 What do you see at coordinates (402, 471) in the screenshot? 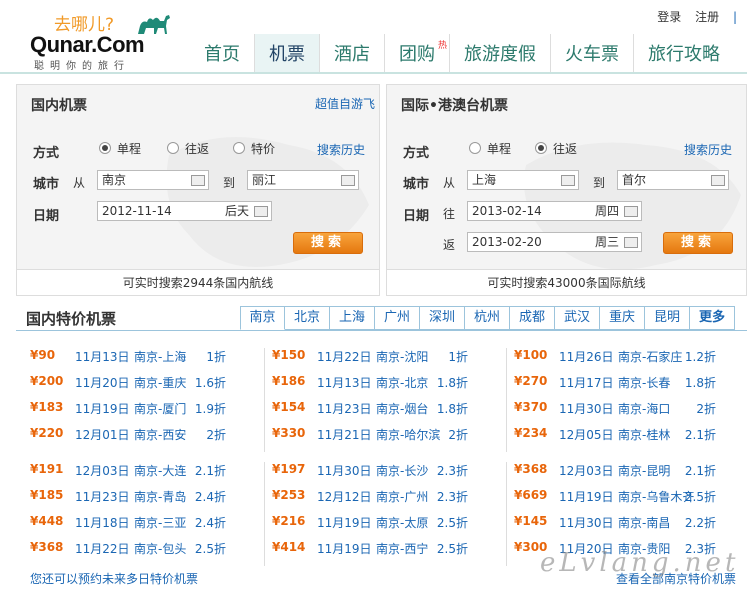
I see `deal-route: 南京-长沙` at bounding box center [402, 471].